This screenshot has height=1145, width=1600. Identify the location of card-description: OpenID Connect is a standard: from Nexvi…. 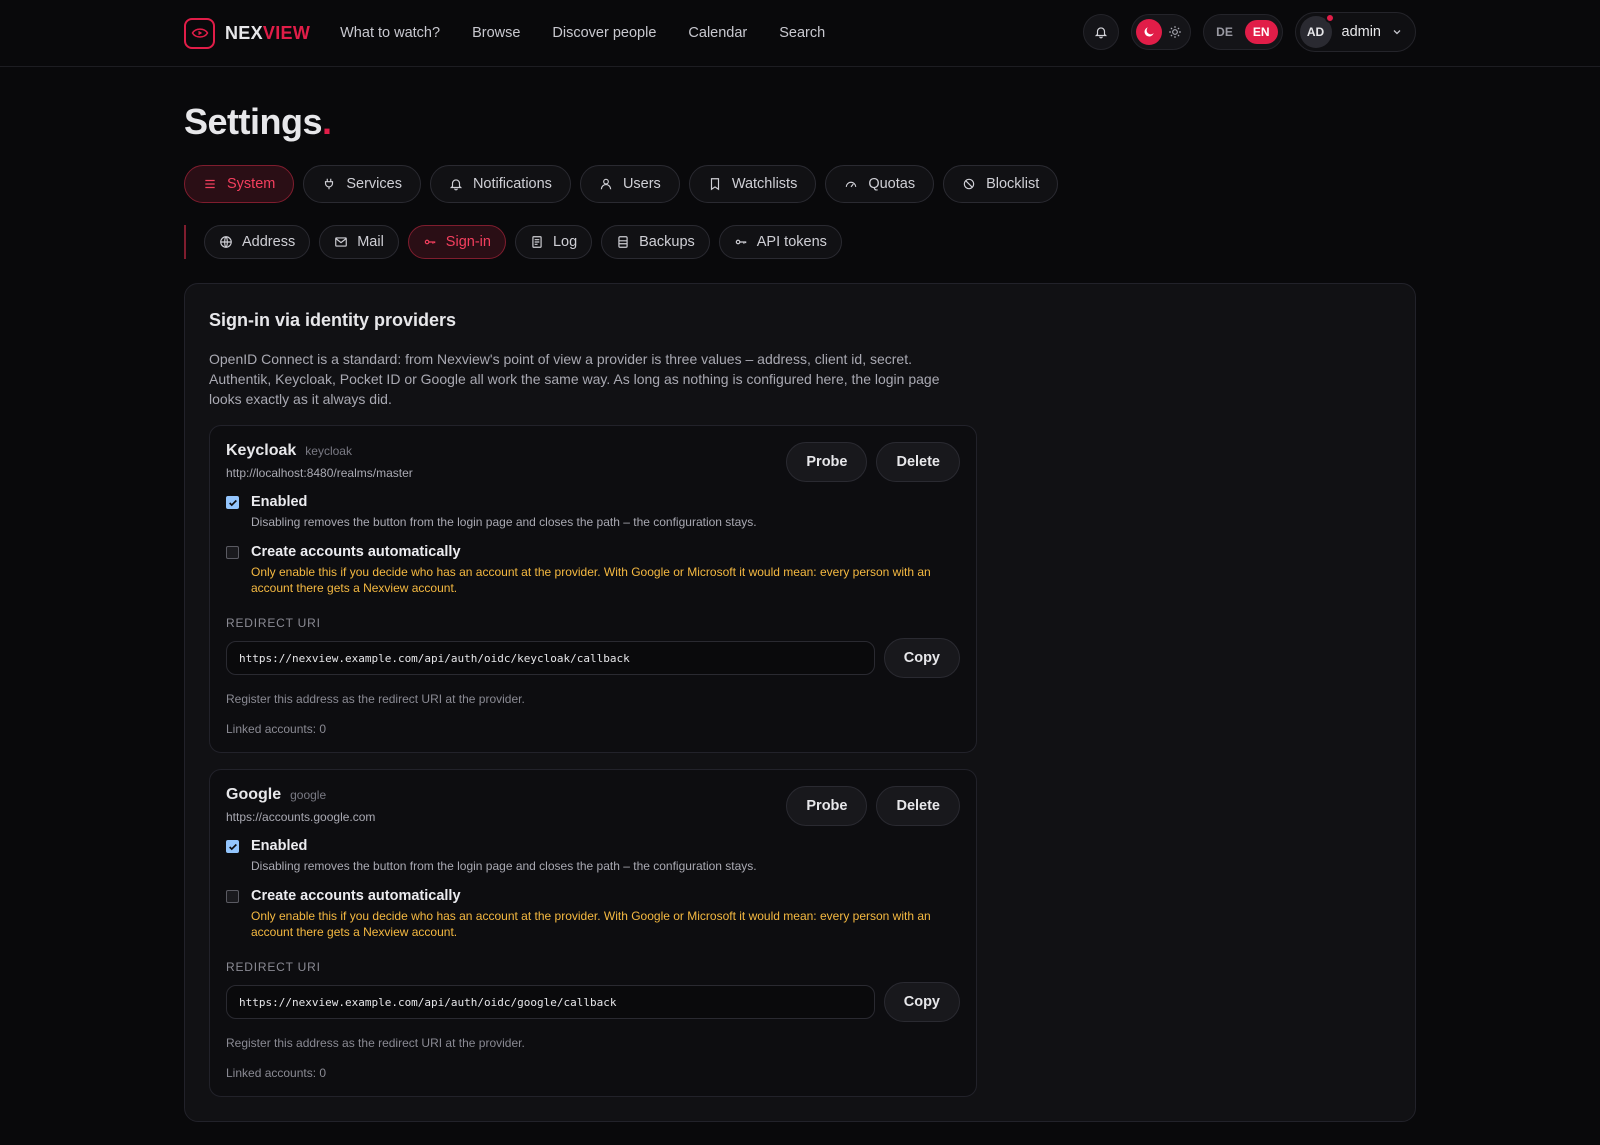
(574, 379).